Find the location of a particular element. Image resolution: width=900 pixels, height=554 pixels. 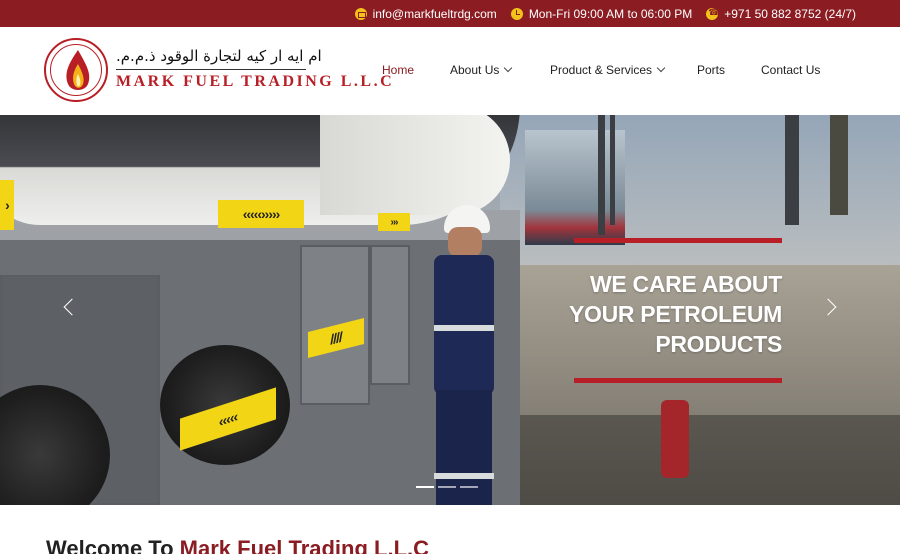

nav-ports-label: Ports is located at coordinates (711, 70).